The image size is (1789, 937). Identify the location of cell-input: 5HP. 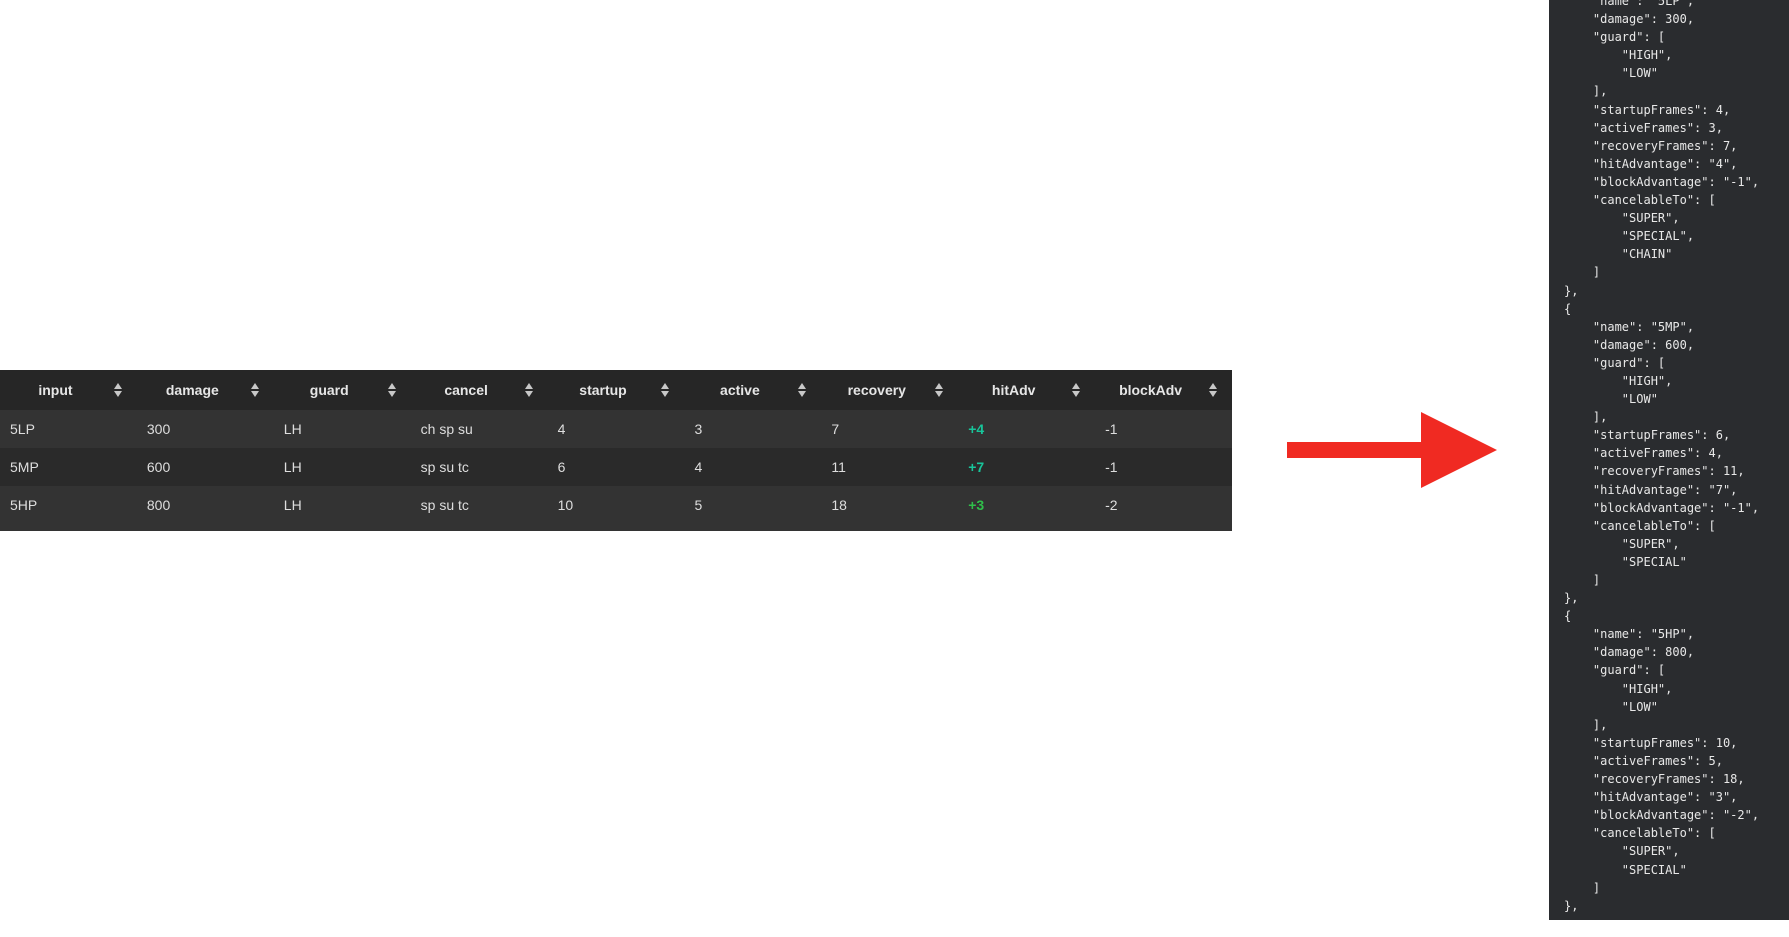
(24, 505).